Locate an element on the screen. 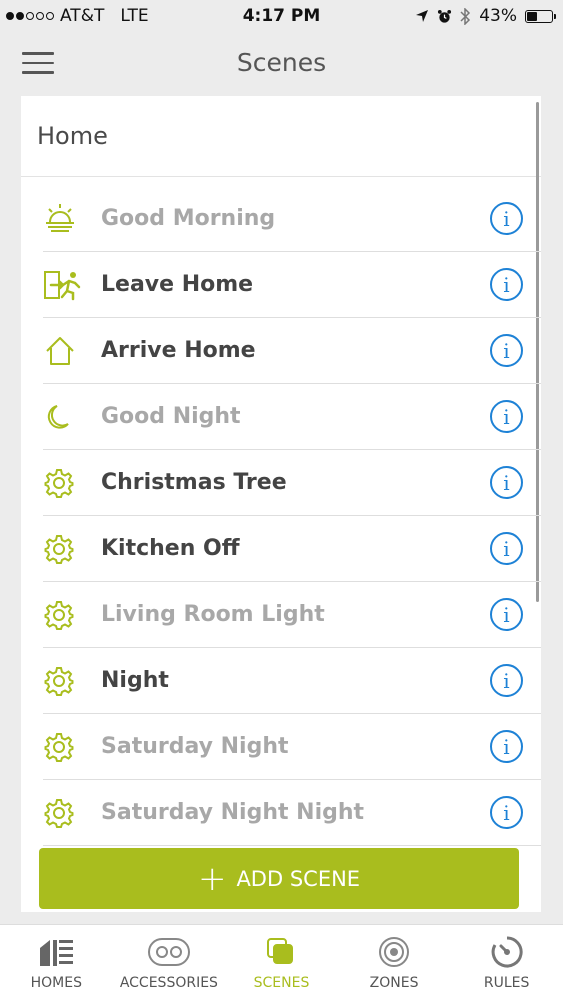  homes-icon is located at coordinates (56, 952).